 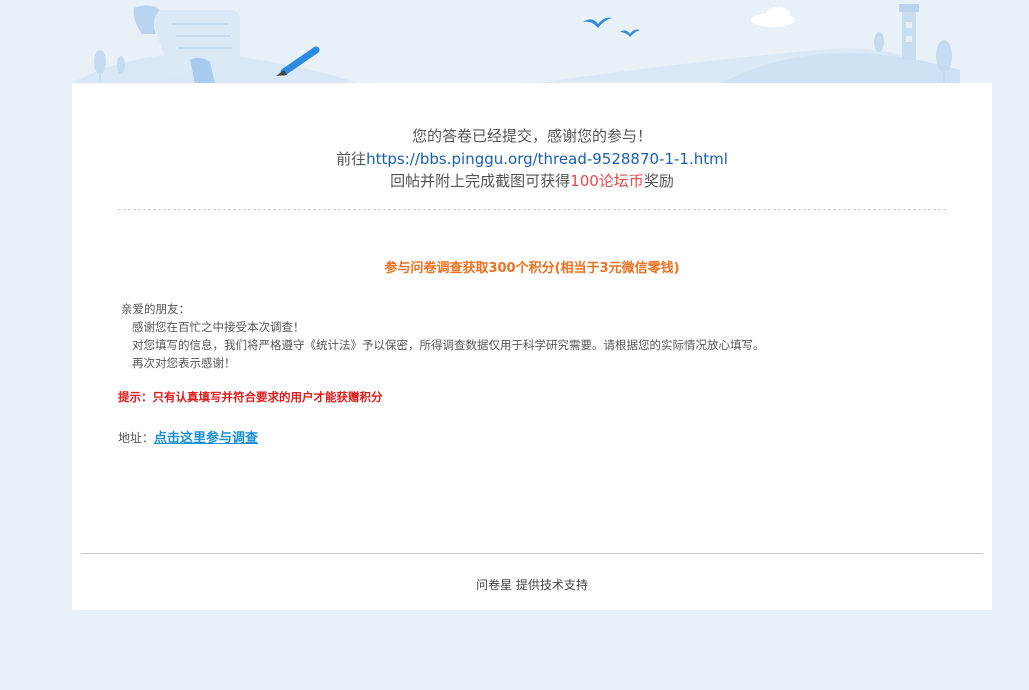 I want to click on header-illustration, so click(x=514, y=42).